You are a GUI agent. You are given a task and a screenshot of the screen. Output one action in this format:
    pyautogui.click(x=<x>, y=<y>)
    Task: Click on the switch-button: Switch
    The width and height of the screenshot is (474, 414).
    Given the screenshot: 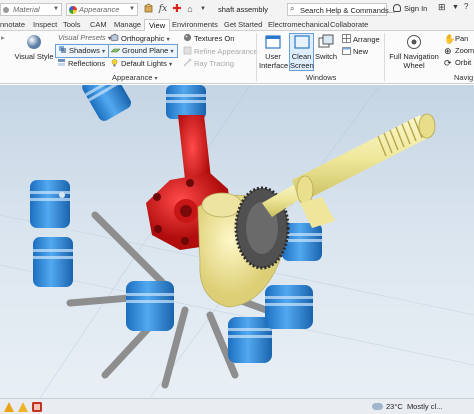 What is the action you would take?
    pyautogui.click(x=326, y=47)
    